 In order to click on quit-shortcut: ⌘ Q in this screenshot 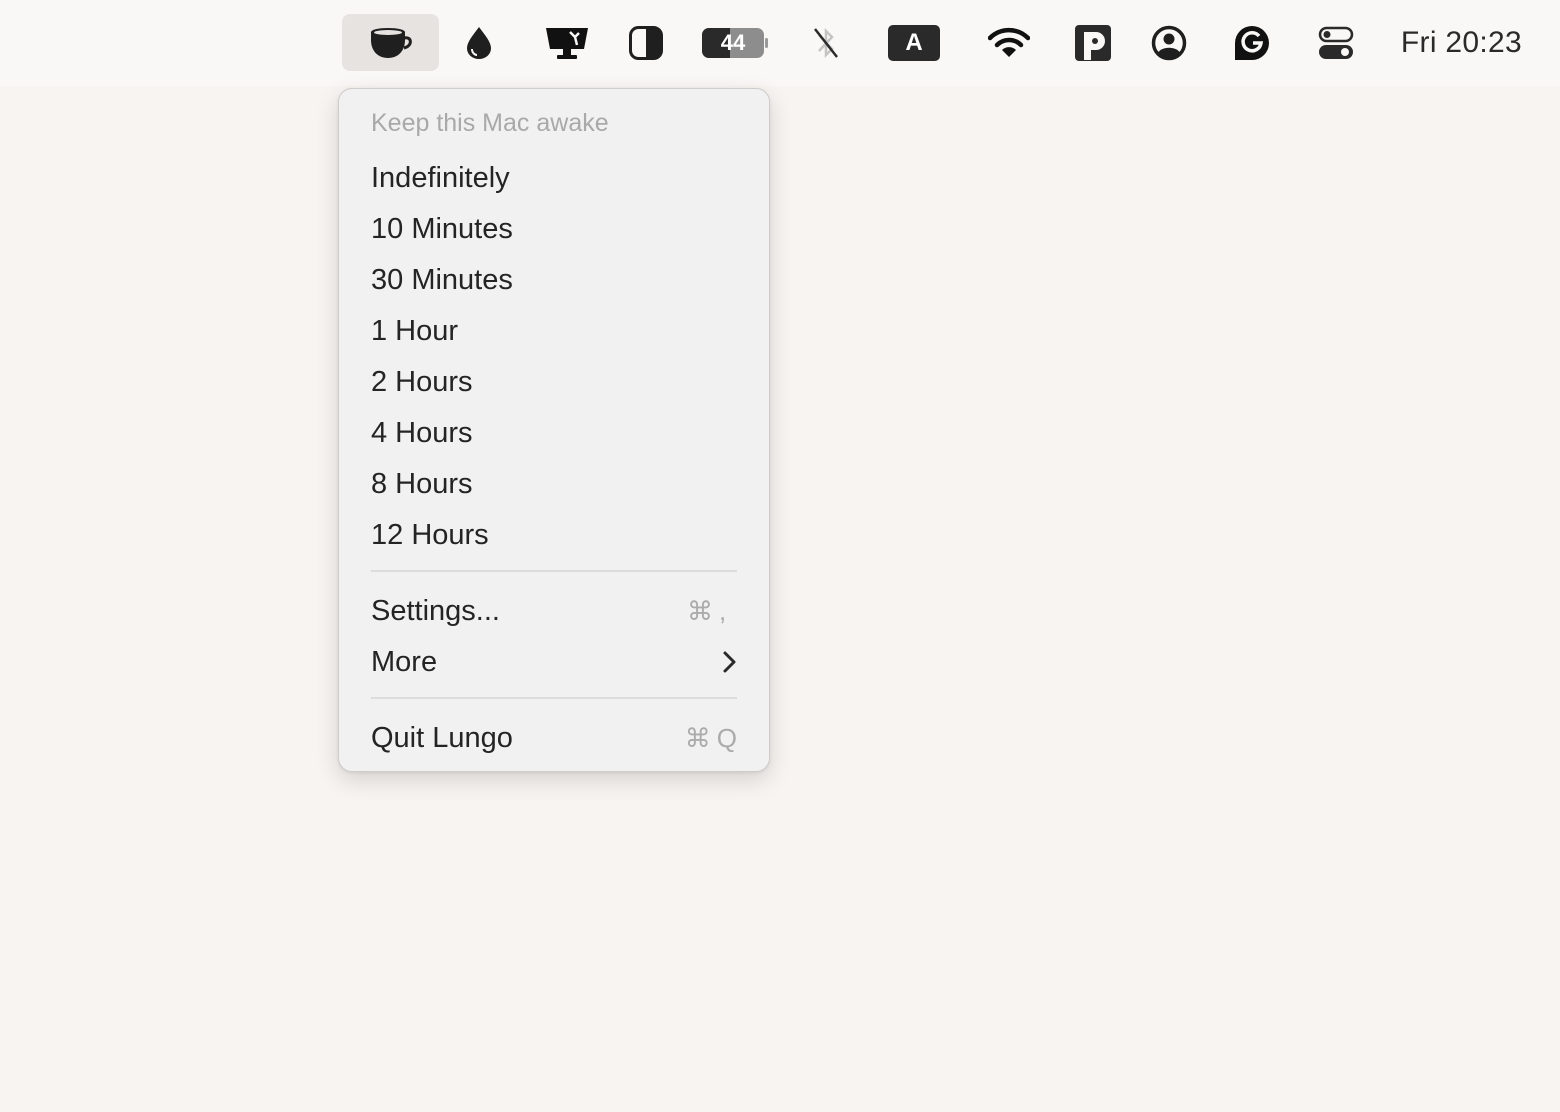, I will do `click(711, 738)`.